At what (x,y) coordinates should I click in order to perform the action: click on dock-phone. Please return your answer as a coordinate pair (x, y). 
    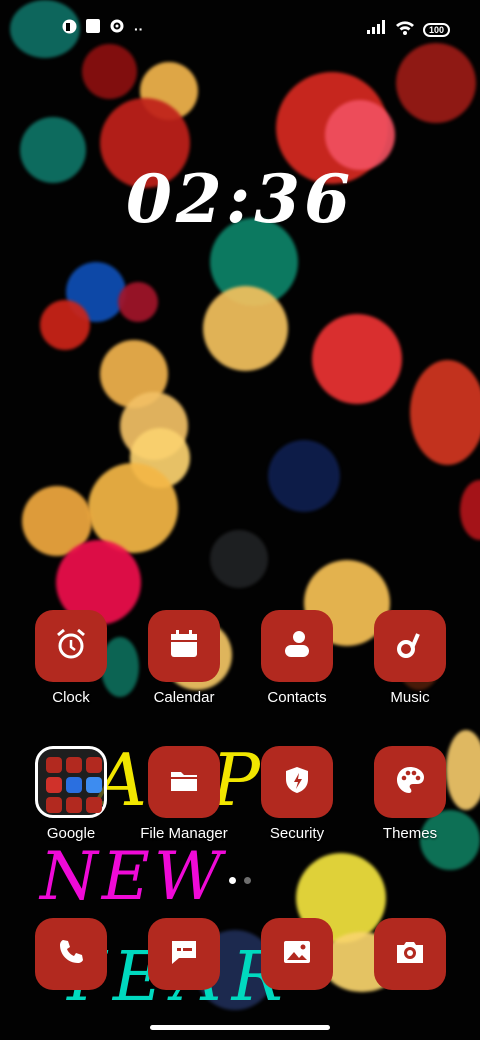
    Looking at the image, I should click on (71, 954).